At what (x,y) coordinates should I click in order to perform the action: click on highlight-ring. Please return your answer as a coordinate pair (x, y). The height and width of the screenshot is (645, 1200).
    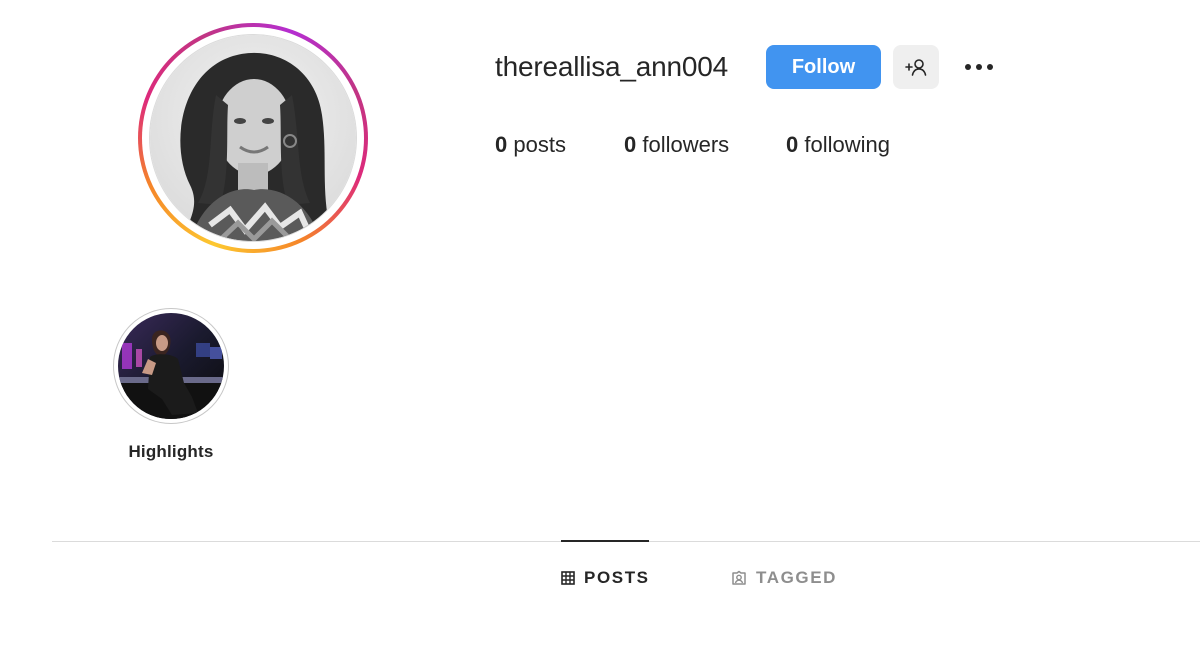
    Looking at the image, I should click on (171, 366).